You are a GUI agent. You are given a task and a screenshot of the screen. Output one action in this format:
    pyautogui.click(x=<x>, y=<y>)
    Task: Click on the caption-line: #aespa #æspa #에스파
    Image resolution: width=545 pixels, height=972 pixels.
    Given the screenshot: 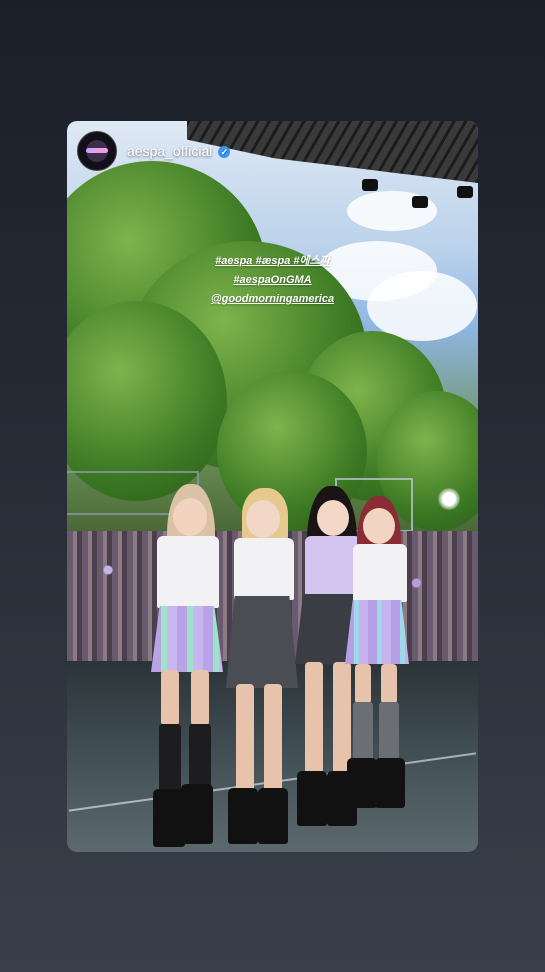 What is the action you would take?
    pyautogui.click(x=272, y=261)
    